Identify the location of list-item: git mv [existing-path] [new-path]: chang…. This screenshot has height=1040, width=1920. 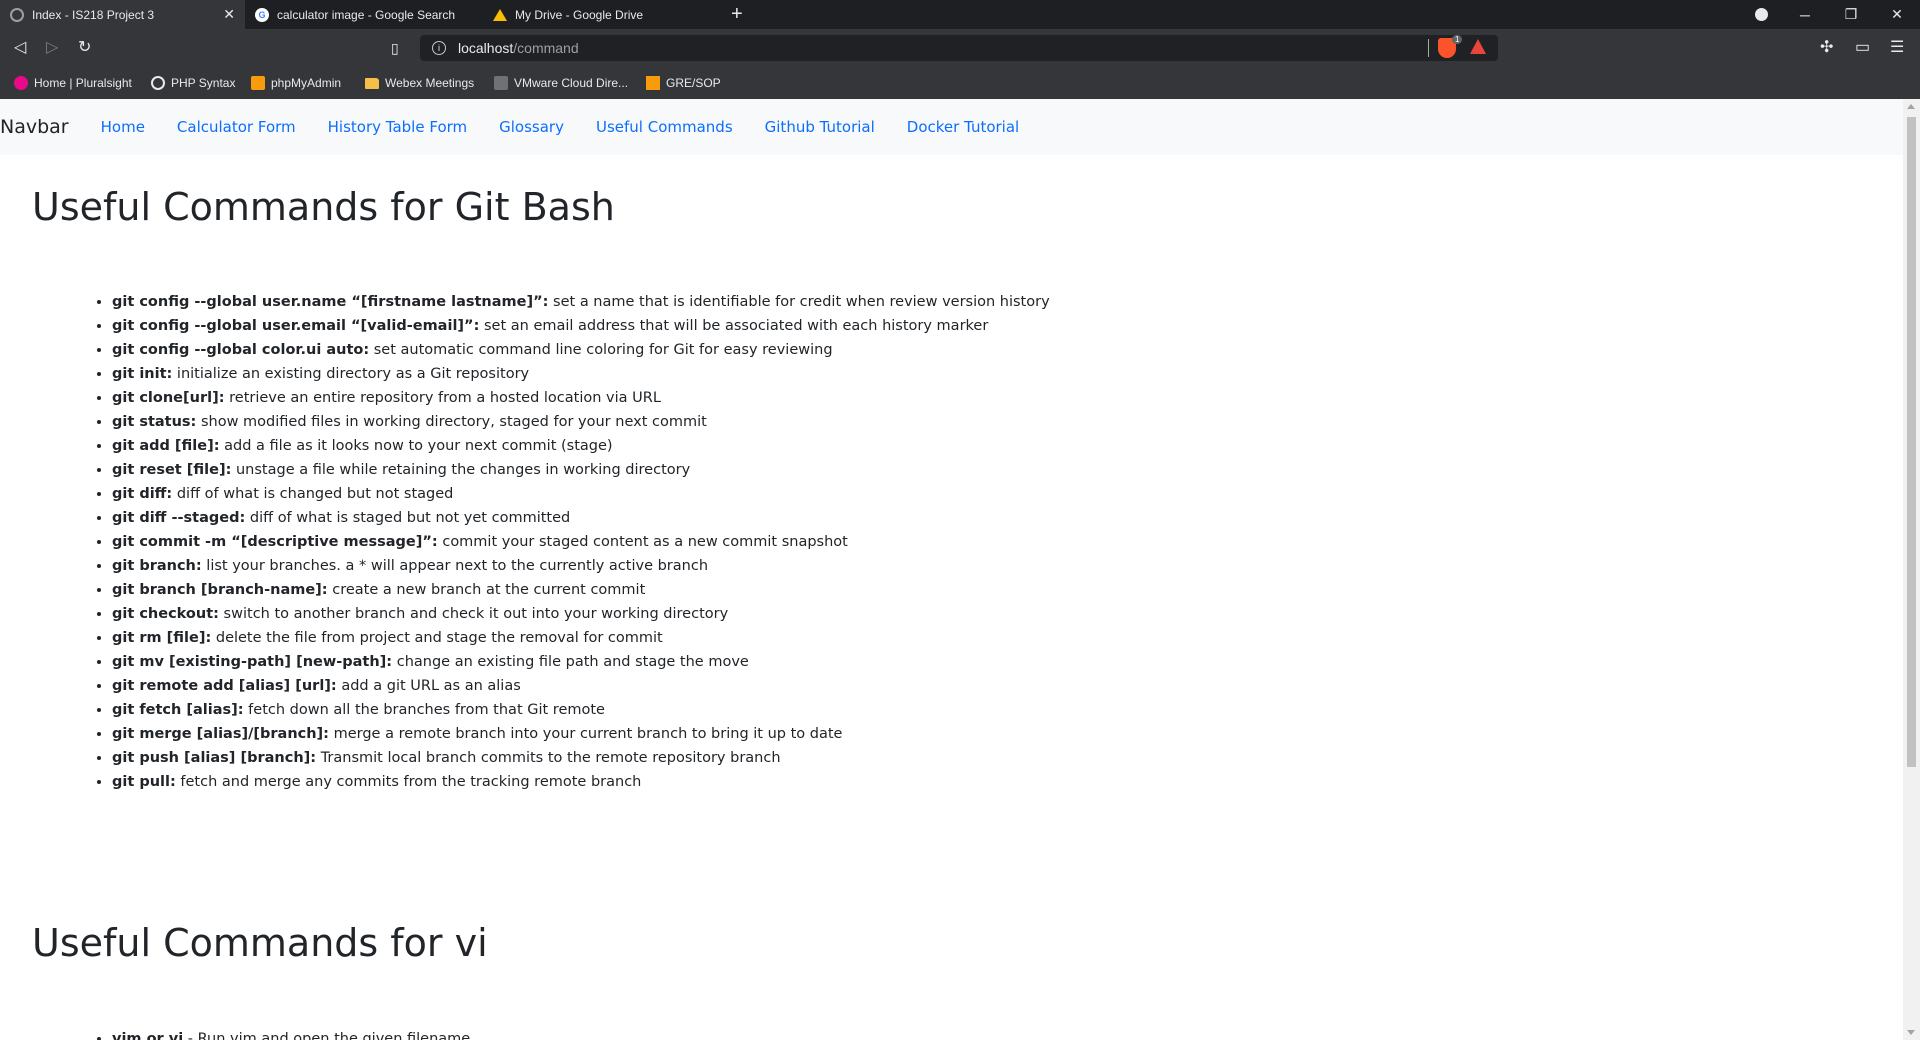
(581, 662).